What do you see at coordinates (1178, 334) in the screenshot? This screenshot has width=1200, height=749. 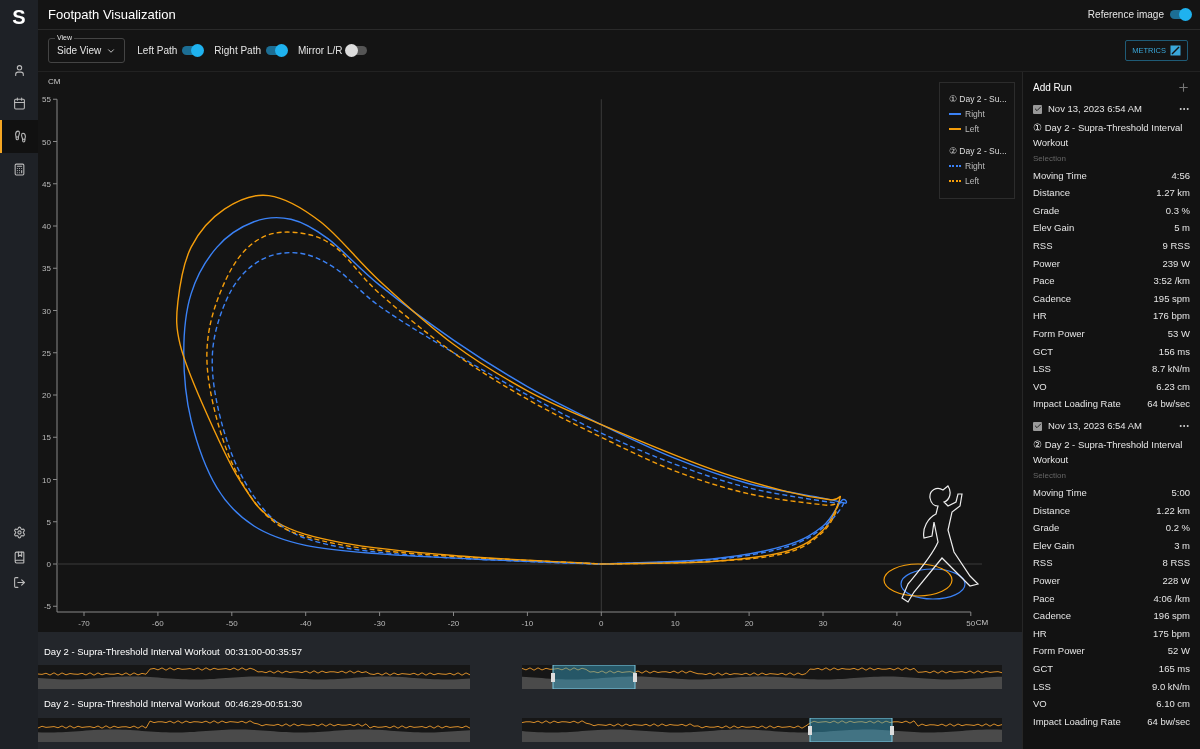 I see `metric-value: 53 W` at bounding box center [1178, 334].